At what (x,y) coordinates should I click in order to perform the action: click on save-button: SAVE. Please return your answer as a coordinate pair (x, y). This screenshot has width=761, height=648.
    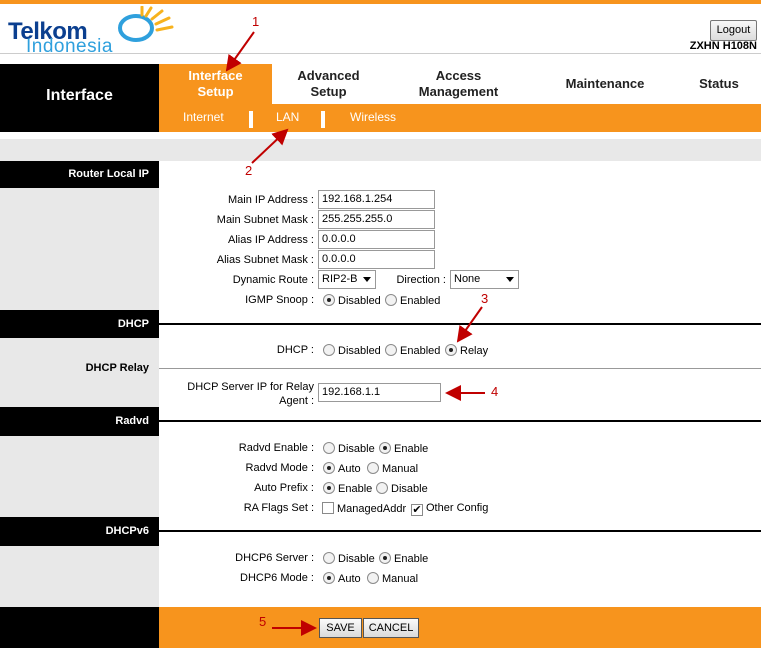
    Looking at the image, I should click on (340, 628).